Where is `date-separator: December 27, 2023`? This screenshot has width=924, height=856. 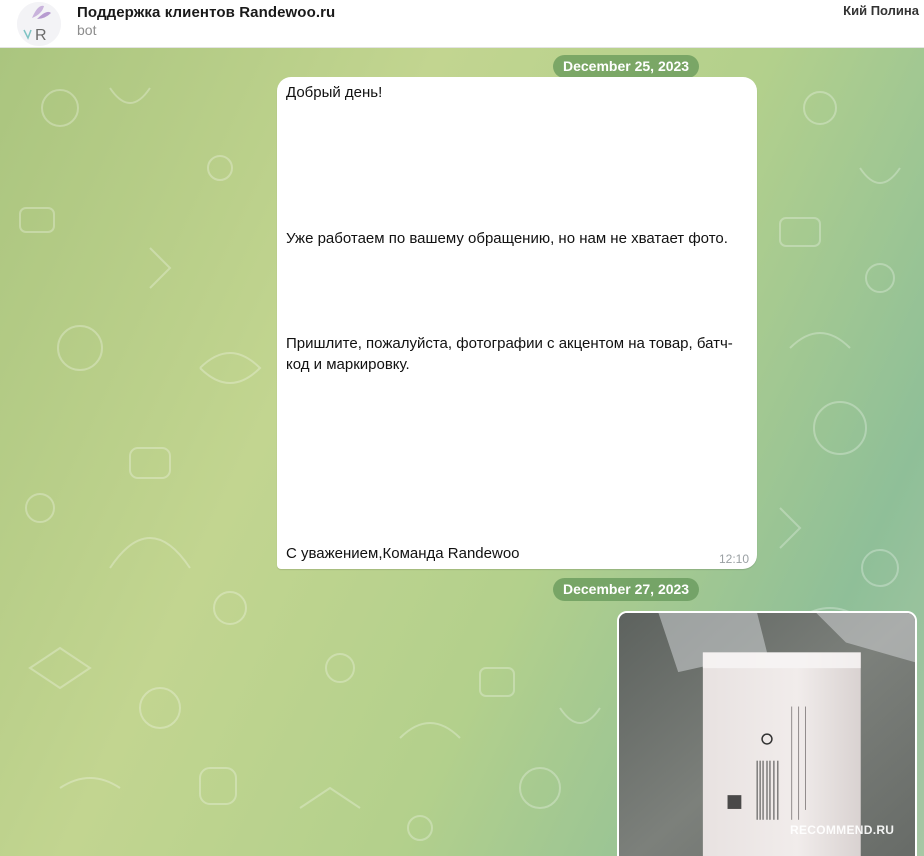 date-separator: December 27, 2023 is located at coordinates (626, 589).